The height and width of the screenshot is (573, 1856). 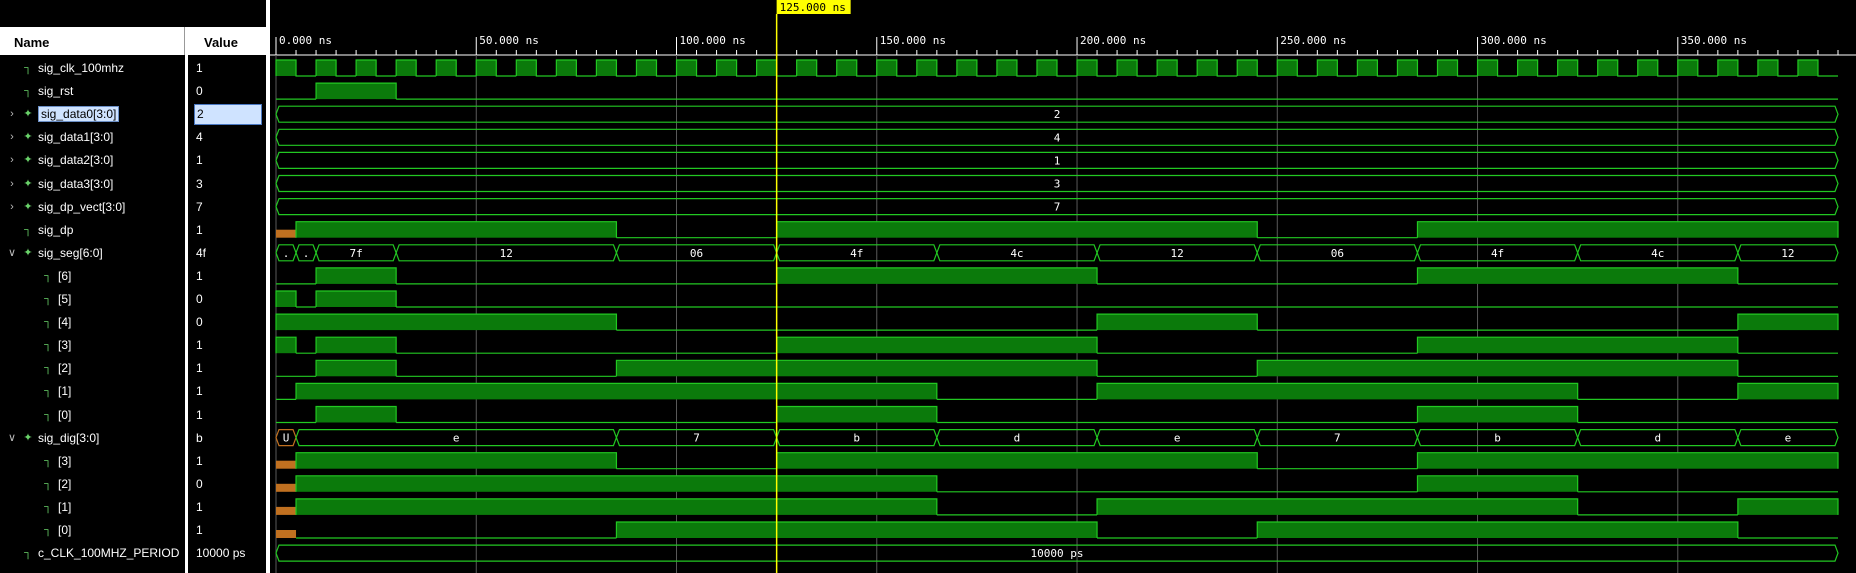 I want to click on signal-name: sig_dp_vect[3:0], so click(x=81, y=207).